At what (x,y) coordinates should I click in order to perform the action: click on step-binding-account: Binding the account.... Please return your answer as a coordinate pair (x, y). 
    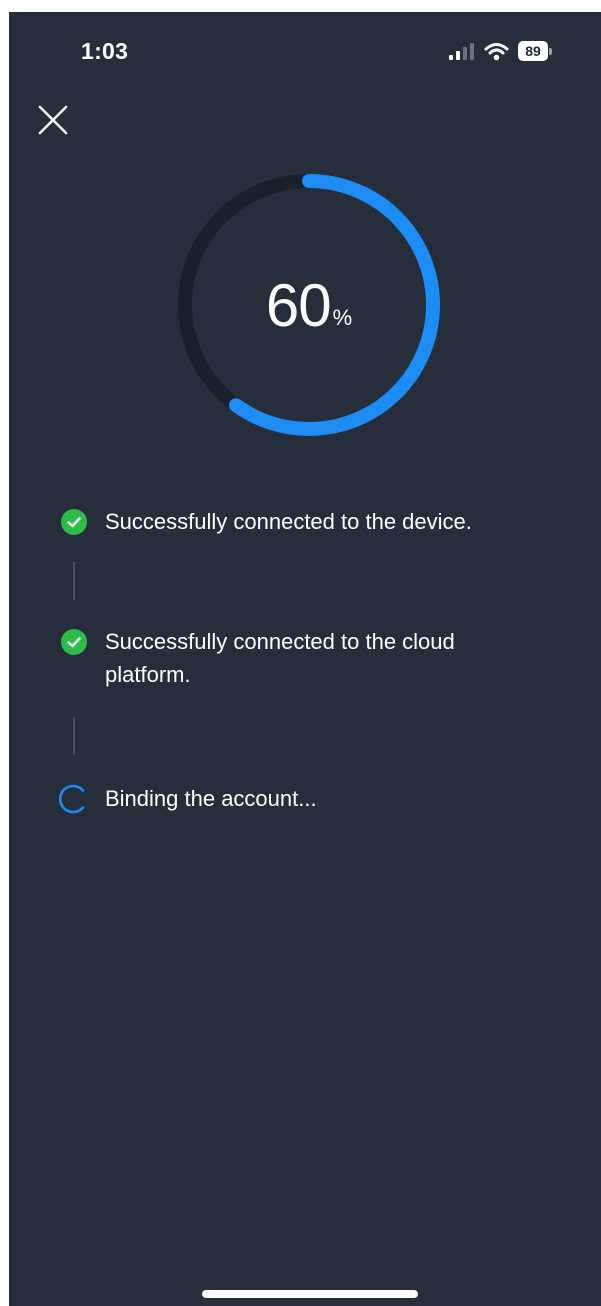
    Looking at the image, I should click on (188, 799).